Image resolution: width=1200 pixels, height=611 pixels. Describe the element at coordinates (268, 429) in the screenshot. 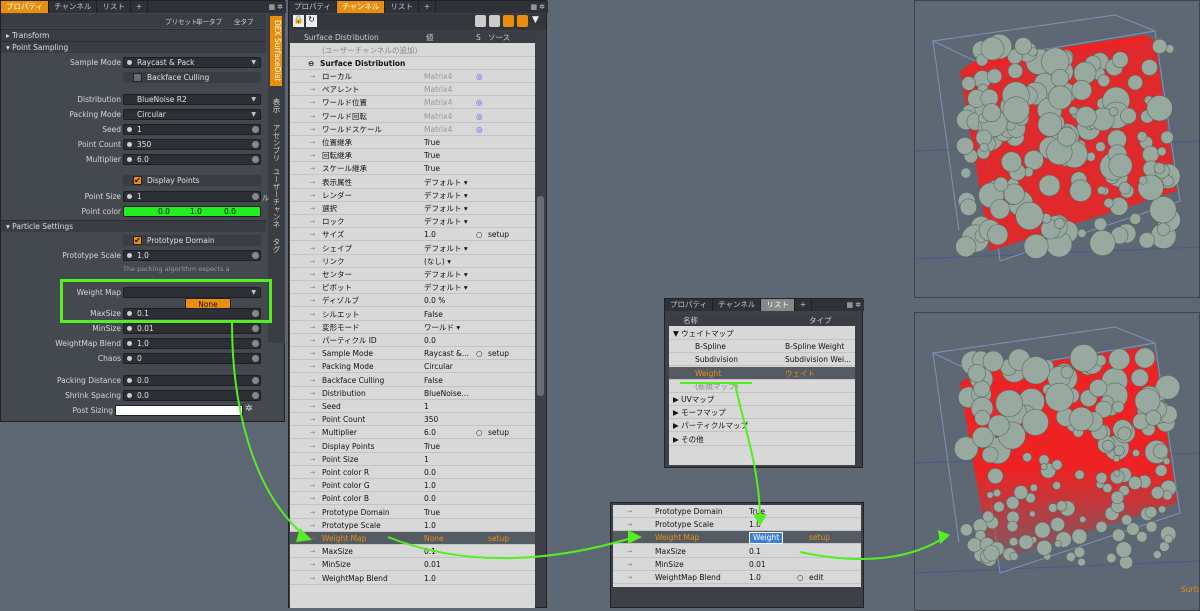

I see `arrow-to-channel-weightmap` at that location.